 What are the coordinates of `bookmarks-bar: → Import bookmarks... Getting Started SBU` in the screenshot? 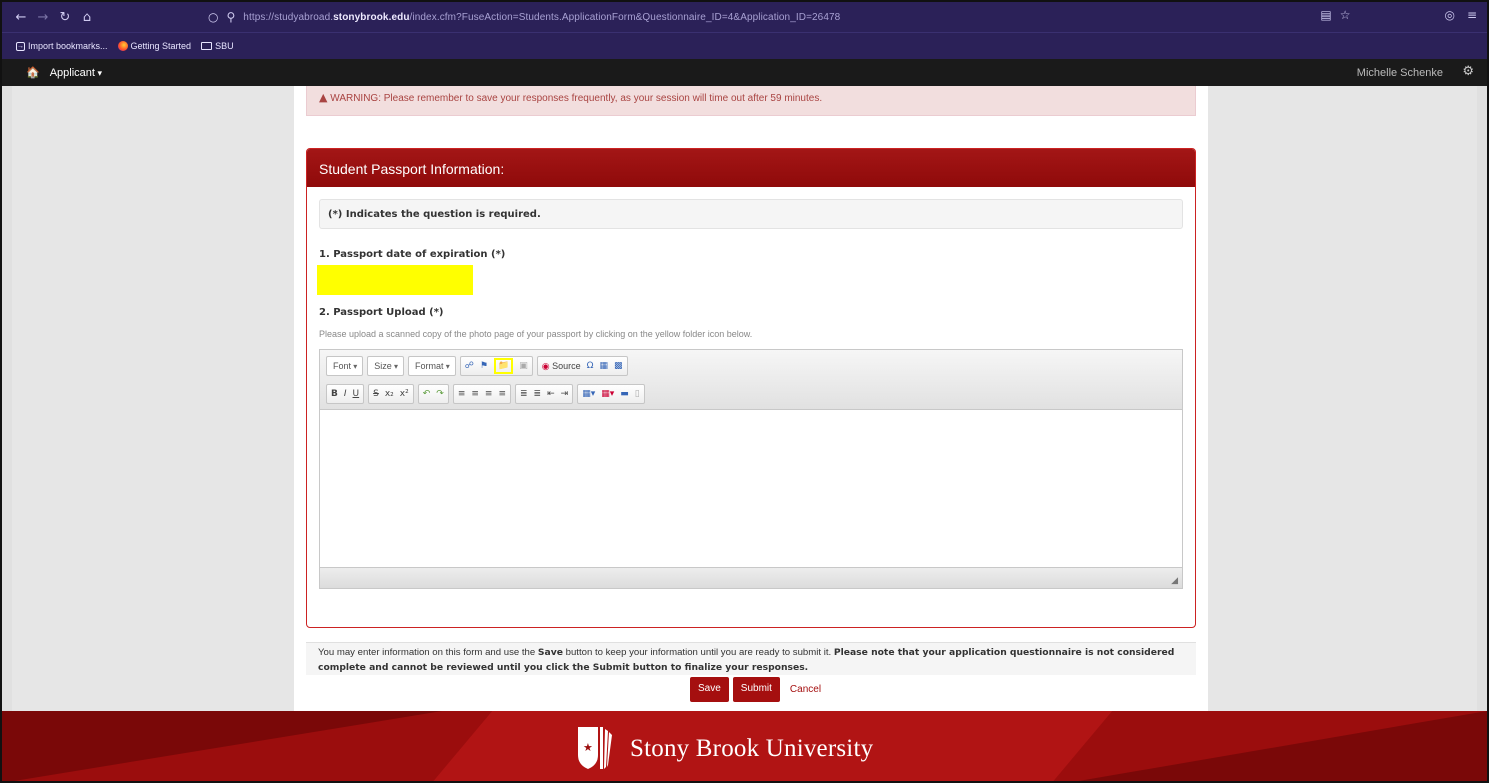 It's located at (744, 45).